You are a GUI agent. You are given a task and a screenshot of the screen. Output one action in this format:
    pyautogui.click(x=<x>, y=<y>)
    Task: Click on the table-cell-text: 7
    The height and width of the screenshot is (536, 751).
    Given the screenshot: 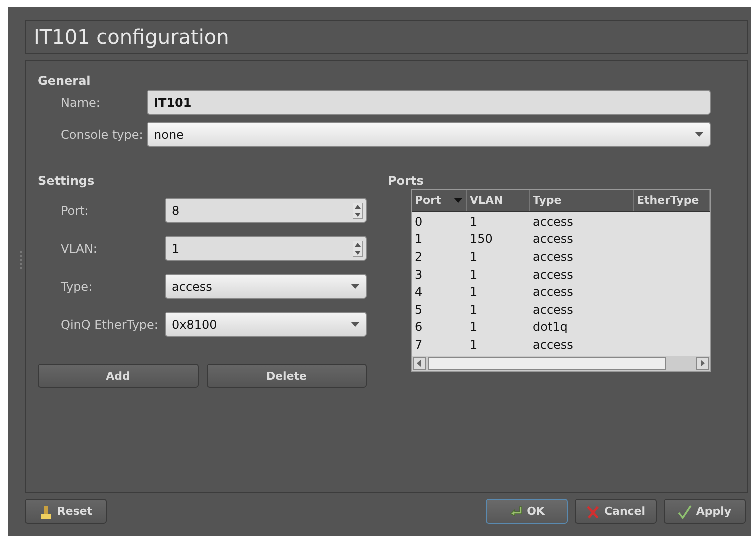 What is the action you would take?
    pyautogui.click(x=419, y=345)
    